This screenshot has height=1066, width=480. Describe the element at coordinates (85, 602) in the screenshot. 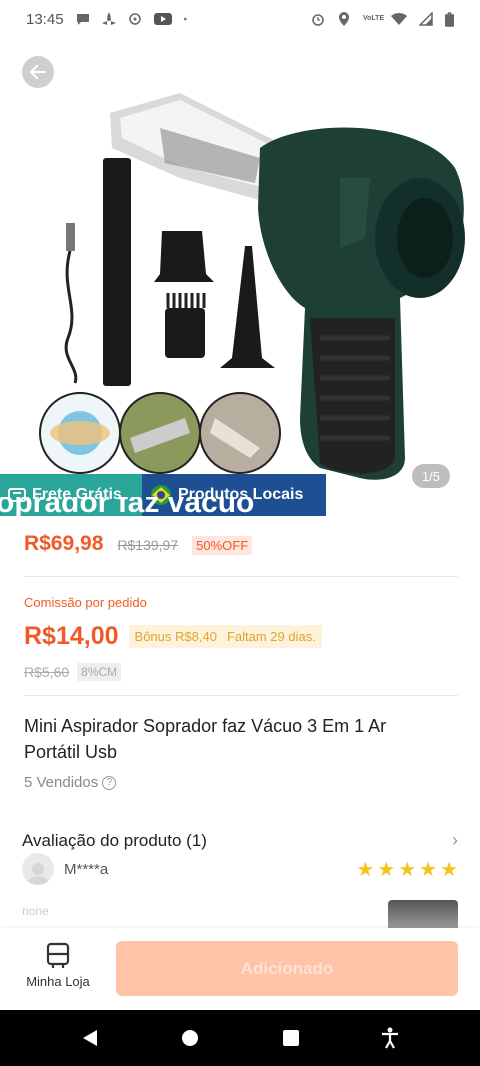

I see `commission-label: Comissão por pedido` at that location.